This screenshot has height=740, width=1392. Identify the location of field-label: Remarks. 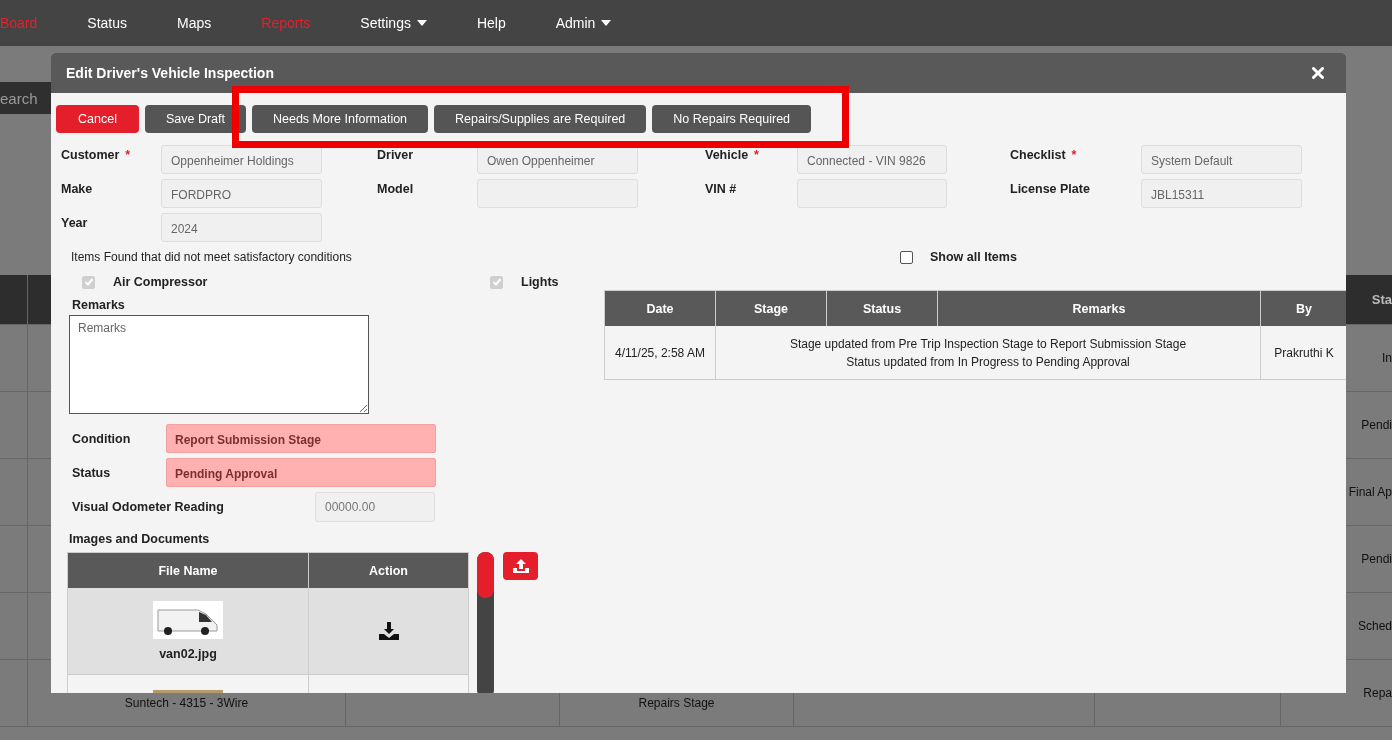
(98, 305).